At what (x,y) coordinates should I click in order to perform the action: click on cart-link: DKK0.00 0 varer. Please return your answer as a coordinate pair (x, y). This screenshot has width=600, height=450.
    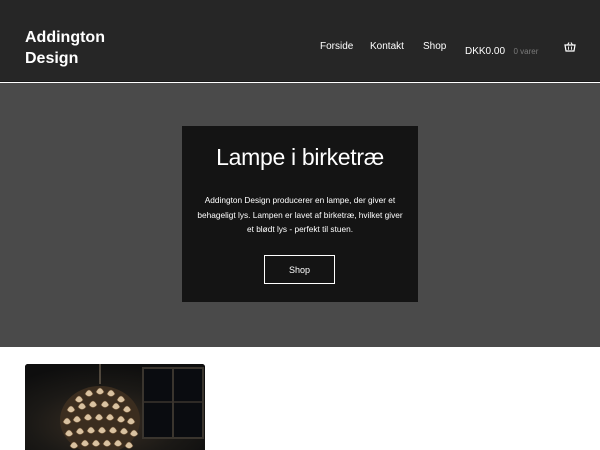
    Looking at the image, I should click on (501, 50).